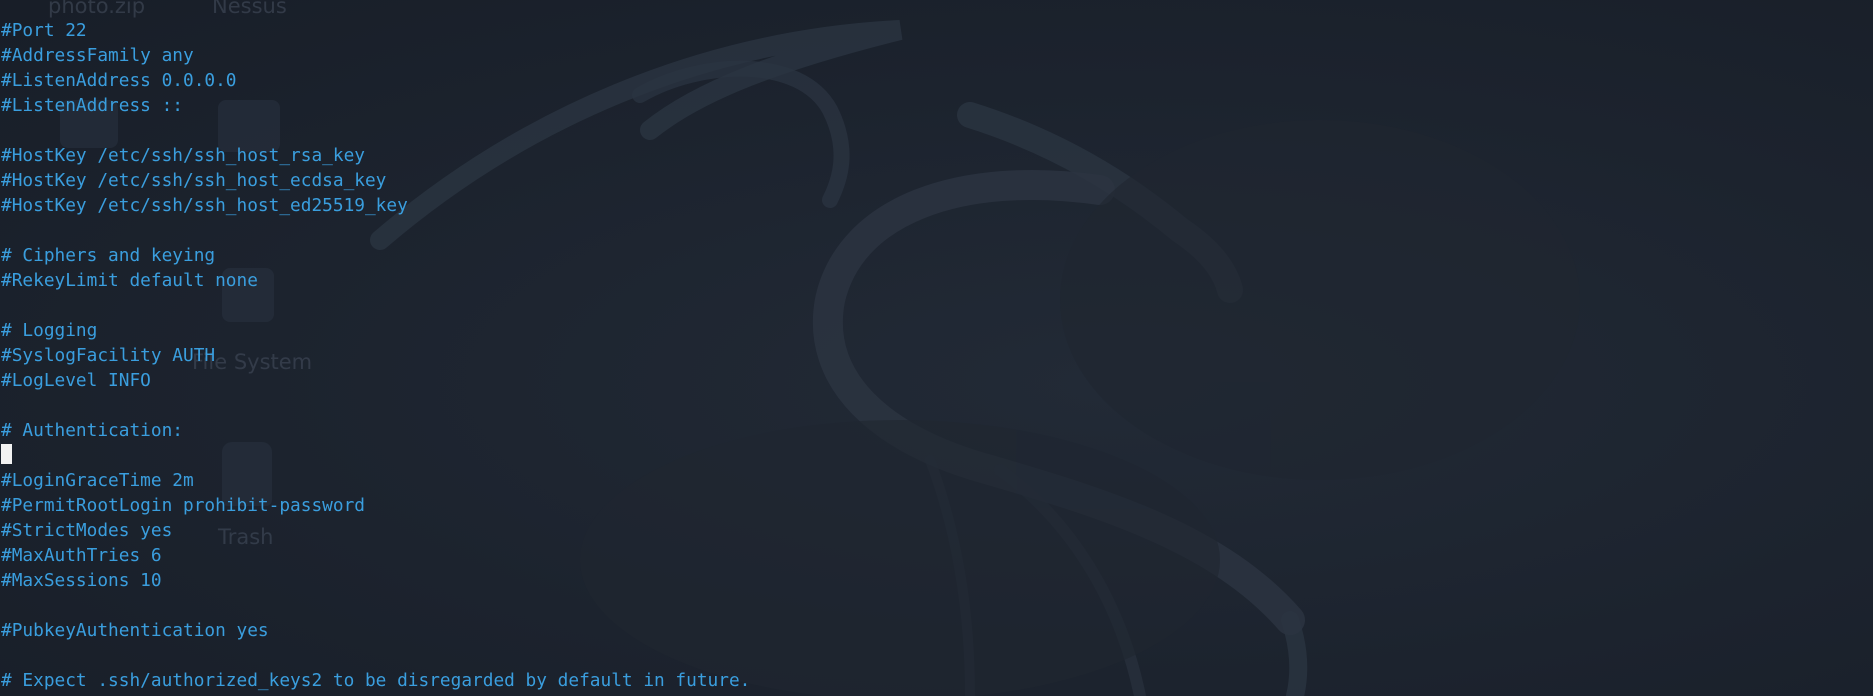 Image resolution: width=1873 pixels, height=696 pixels. What do you see at coordinates (183, 505) in the screenshot?
I see `config-line: #PermitRootLogin prohibit-password` at bounding box center [183, 505].